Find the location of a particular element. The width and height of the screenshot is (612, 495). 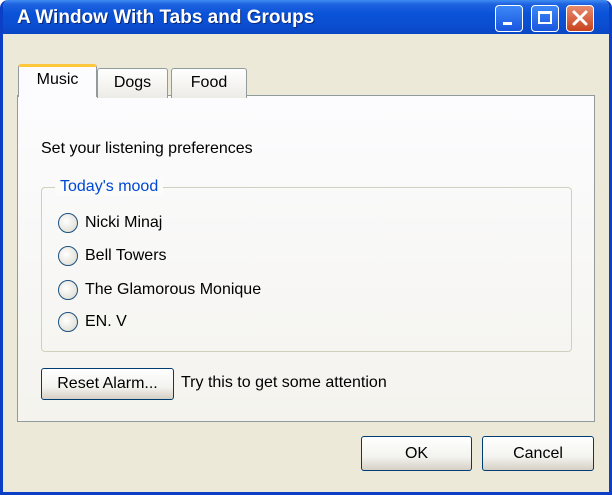

tab-music: Music is located at coordinates (57, 80).